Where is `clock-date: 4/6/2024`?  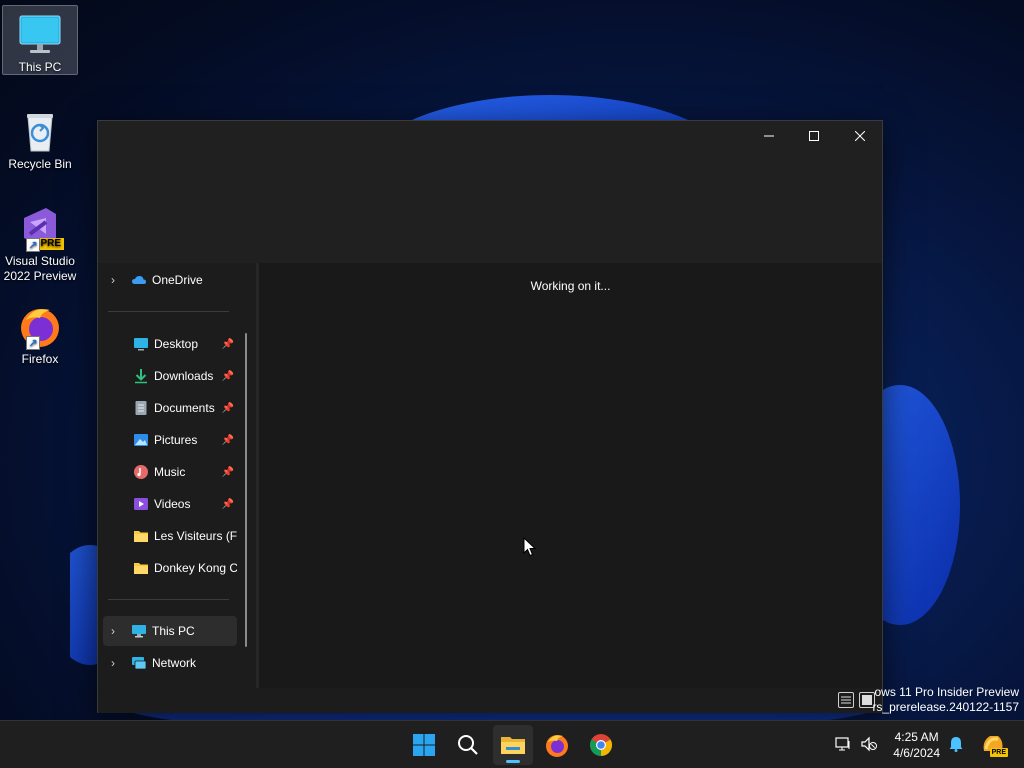 clock-date: 4/6/2024 is located at coordinates (916, 753).